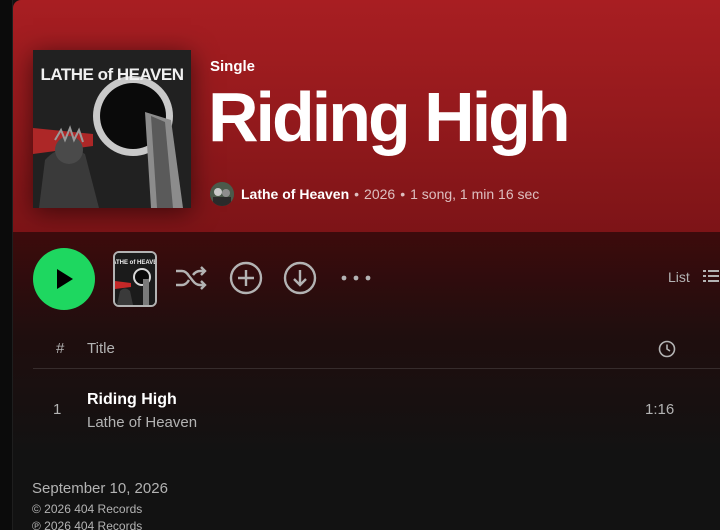 This screenshot has height=530, width=720. I want to click on release-year: 2026, so click(380, 194).